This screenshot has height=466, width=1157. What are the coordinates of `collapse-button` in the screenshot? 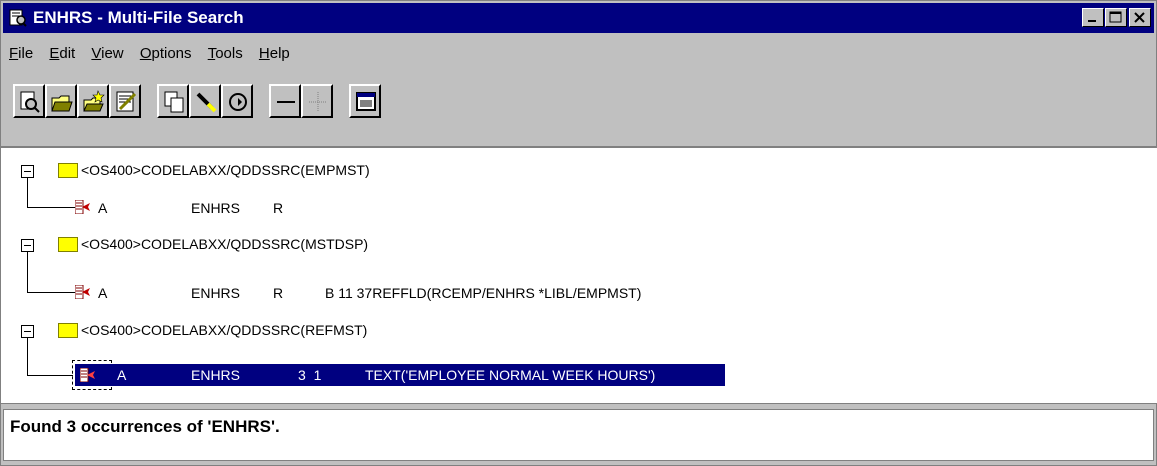 It's located at (285, 101).